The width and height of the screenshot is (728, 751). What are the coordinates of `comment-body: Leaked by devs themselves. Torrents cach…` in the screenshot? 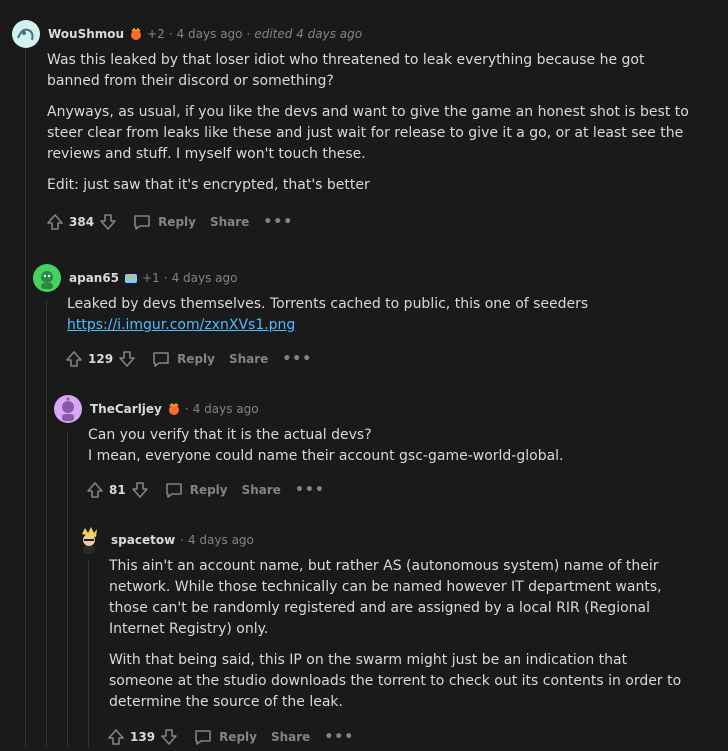 It's located at (377, 315).